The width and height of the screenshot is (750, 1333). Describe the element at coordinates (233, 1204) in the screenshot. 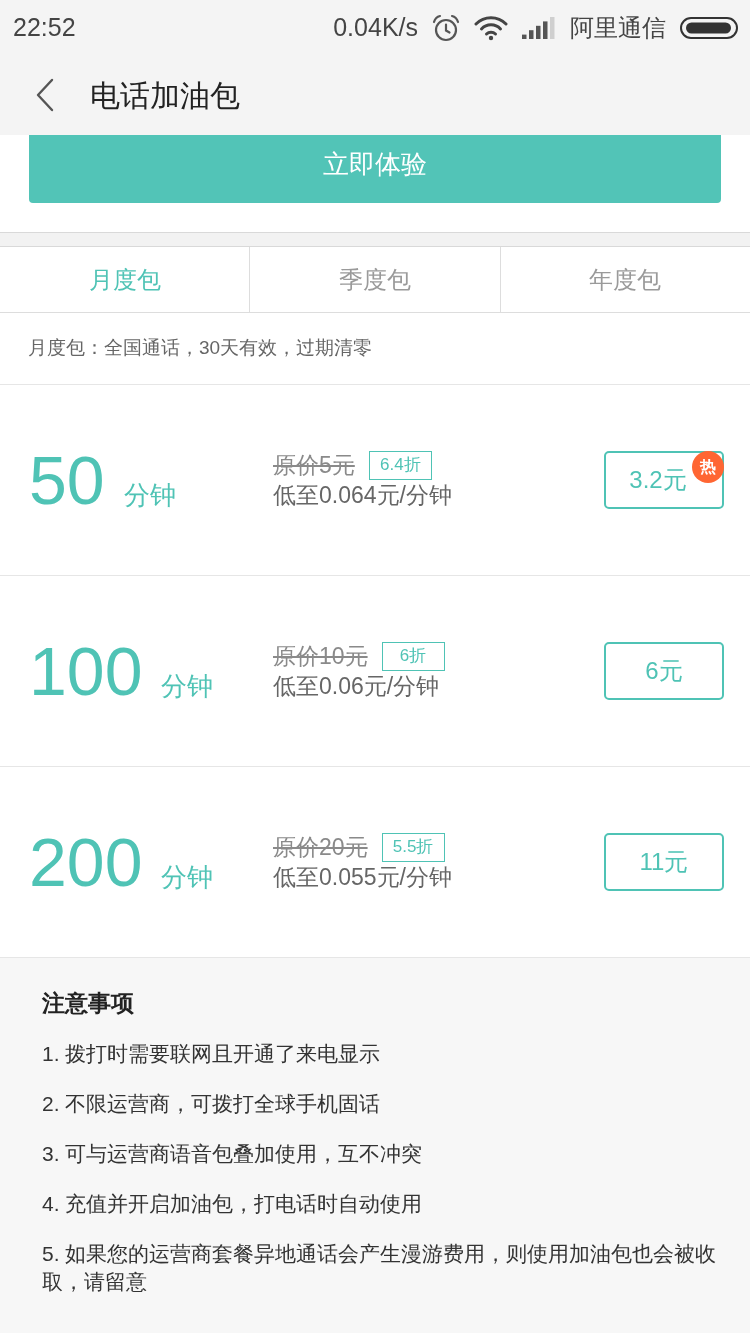

I see `note-item: 4. 充值并开启加油包，打电话时自动使用` at that location.